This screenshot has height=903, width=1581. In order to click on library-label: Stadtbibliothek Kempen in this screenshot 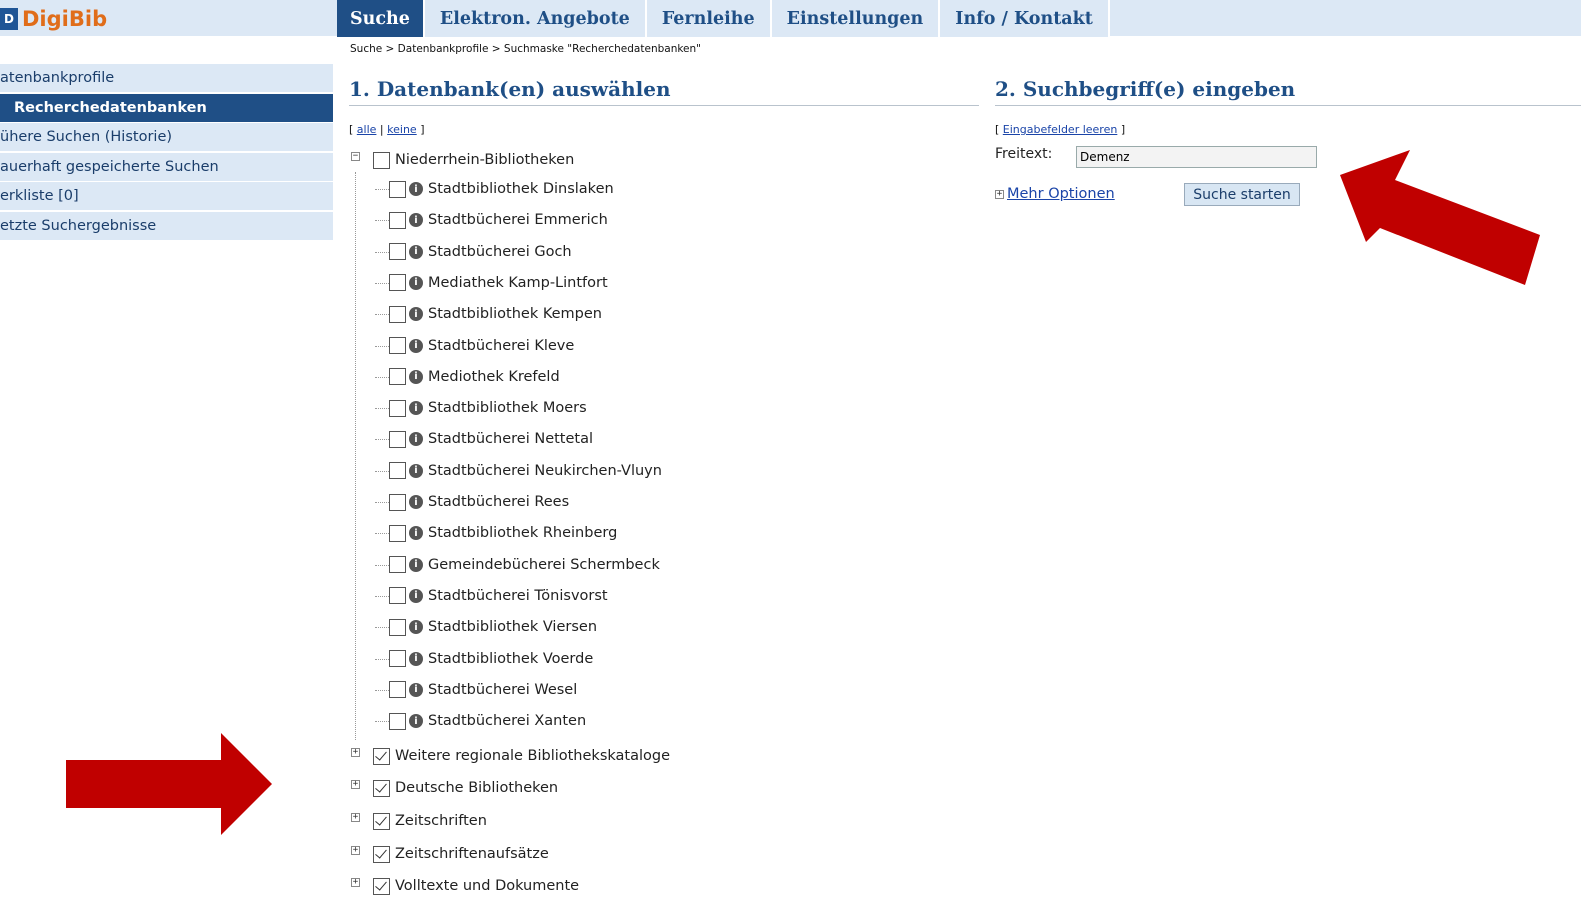, I will do `click(515, 314)`.